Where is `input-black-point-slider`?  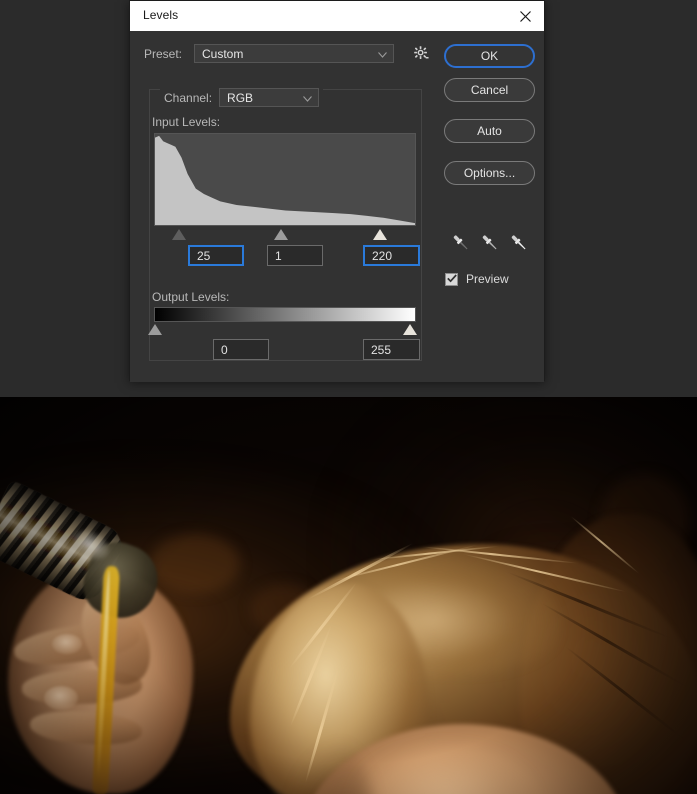
input-black-point-slider is located at coordinates (179, 234).